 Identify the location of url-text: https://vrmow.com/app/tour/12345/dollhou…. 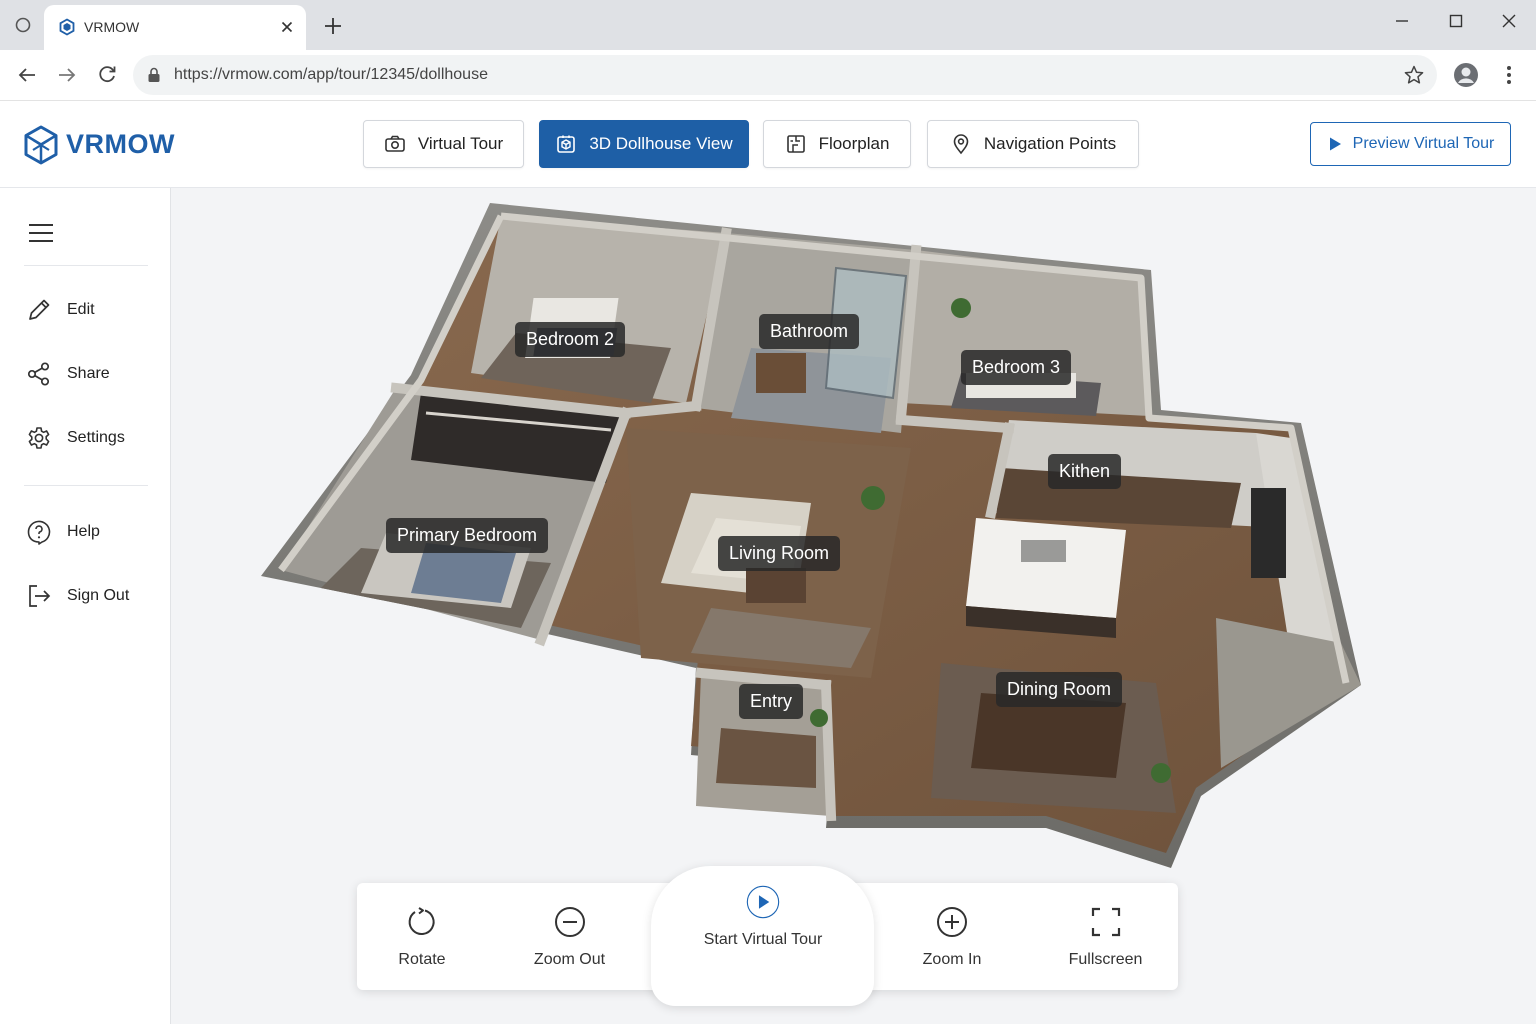
(331, 75).